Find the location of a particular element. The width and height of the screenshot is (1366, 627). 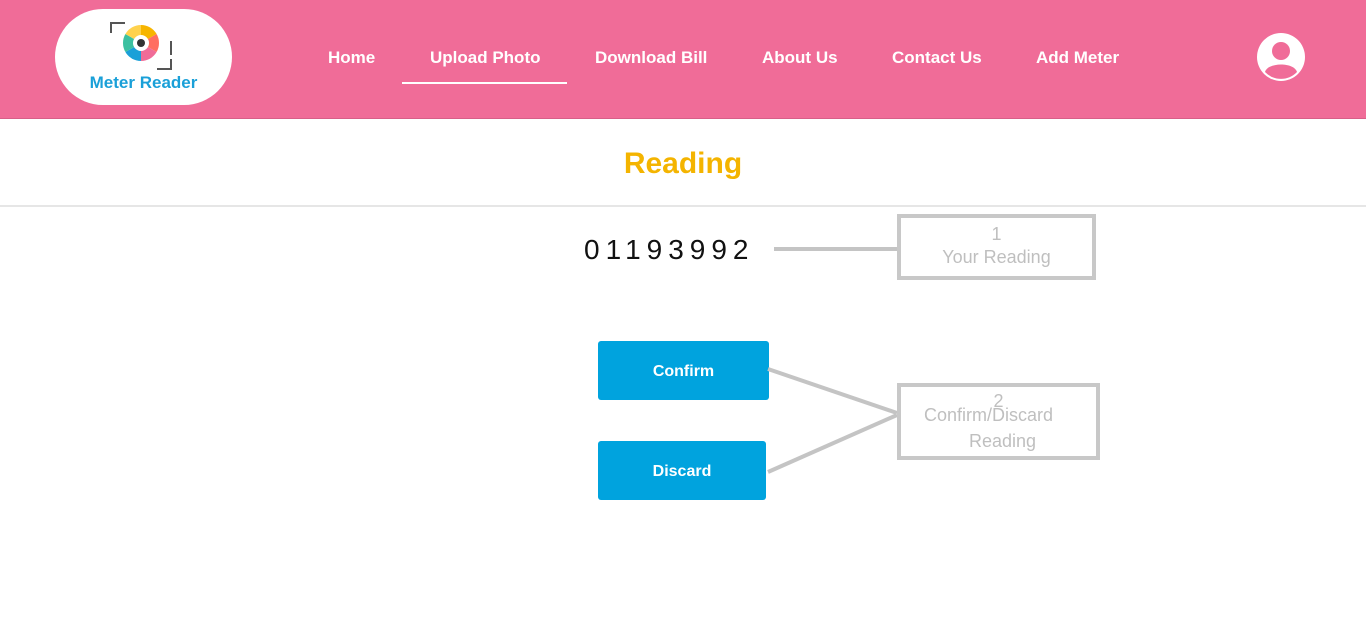

callout-confirm-discard: 2 Confirm/Discard Reading is located at coordinates (998, 421).